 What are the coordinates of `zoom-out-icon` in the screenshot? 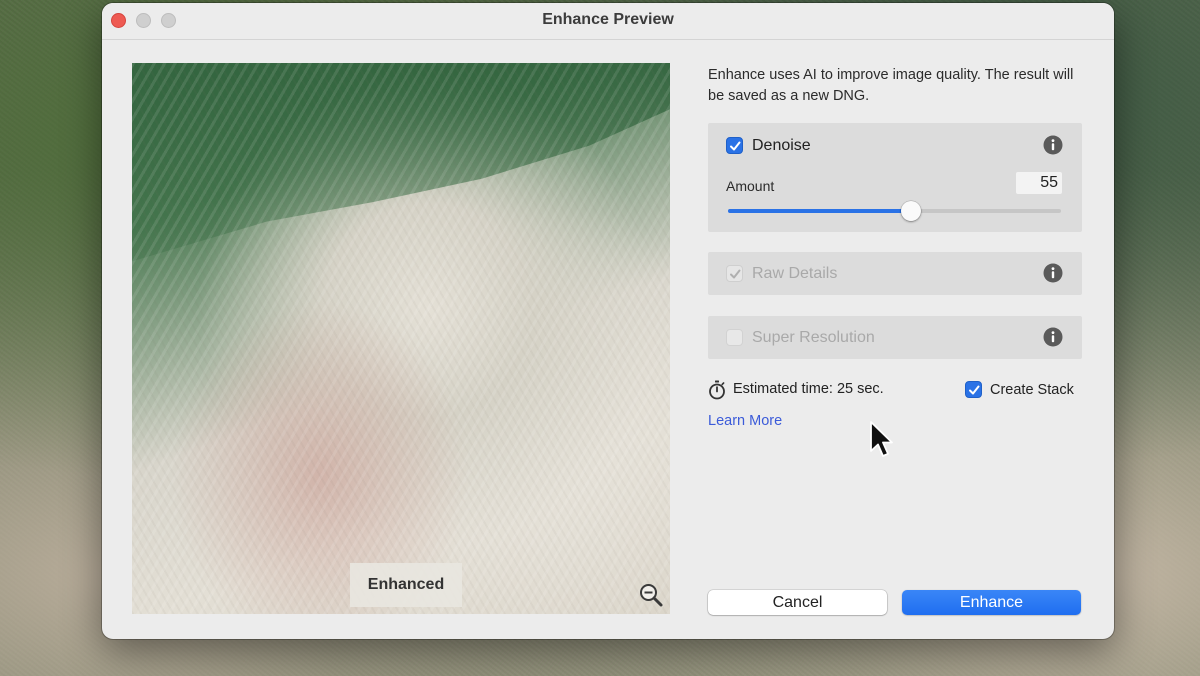 It's located at (651, 595).